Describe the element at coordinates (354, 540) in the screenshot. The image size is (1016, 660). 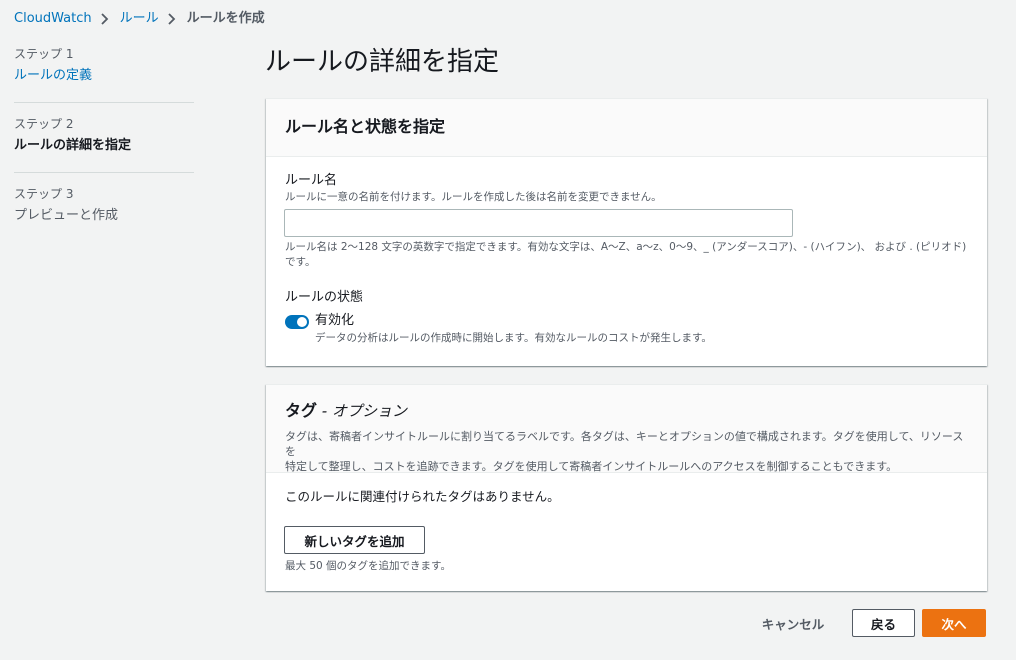
I see `add-tag-button: 新しいタグを追加` at that location.